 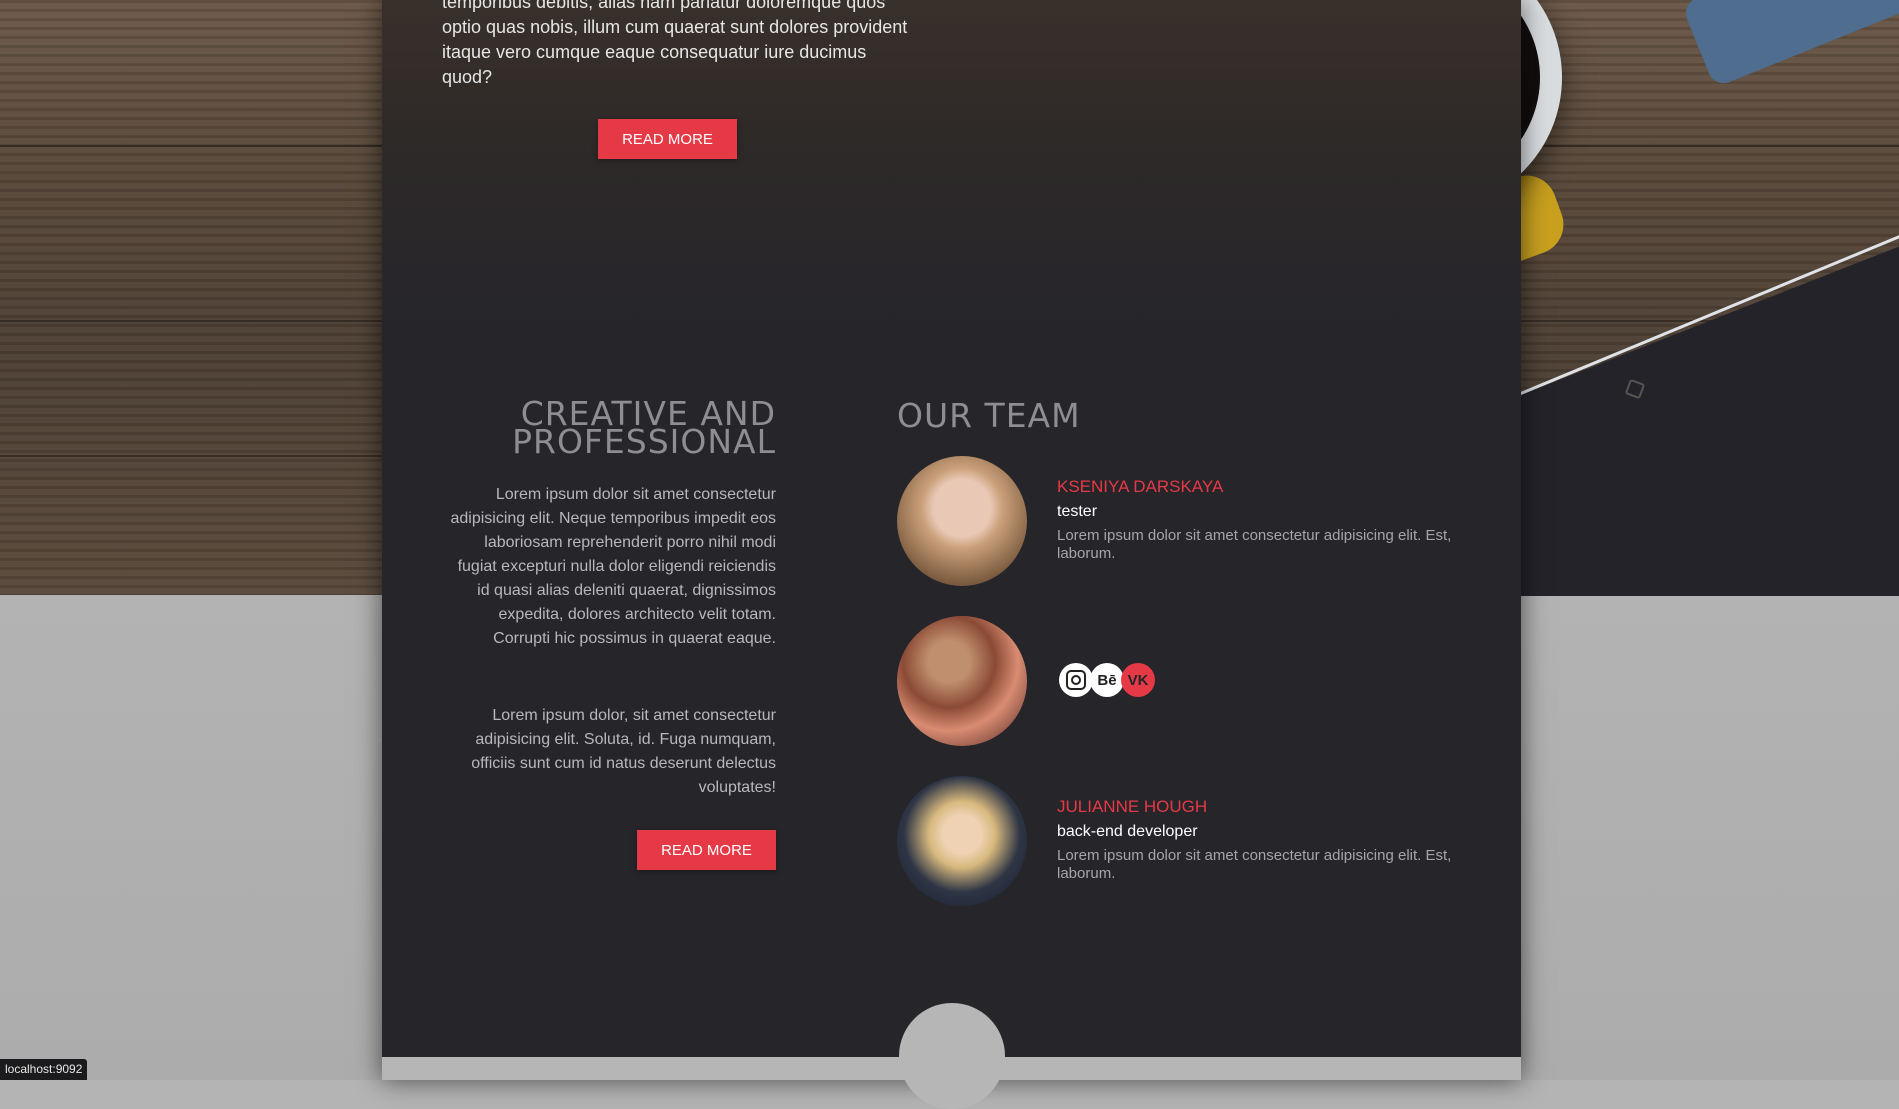 I want to click on creative-read-more-button: READ MORE, so click(x=706, y=850).